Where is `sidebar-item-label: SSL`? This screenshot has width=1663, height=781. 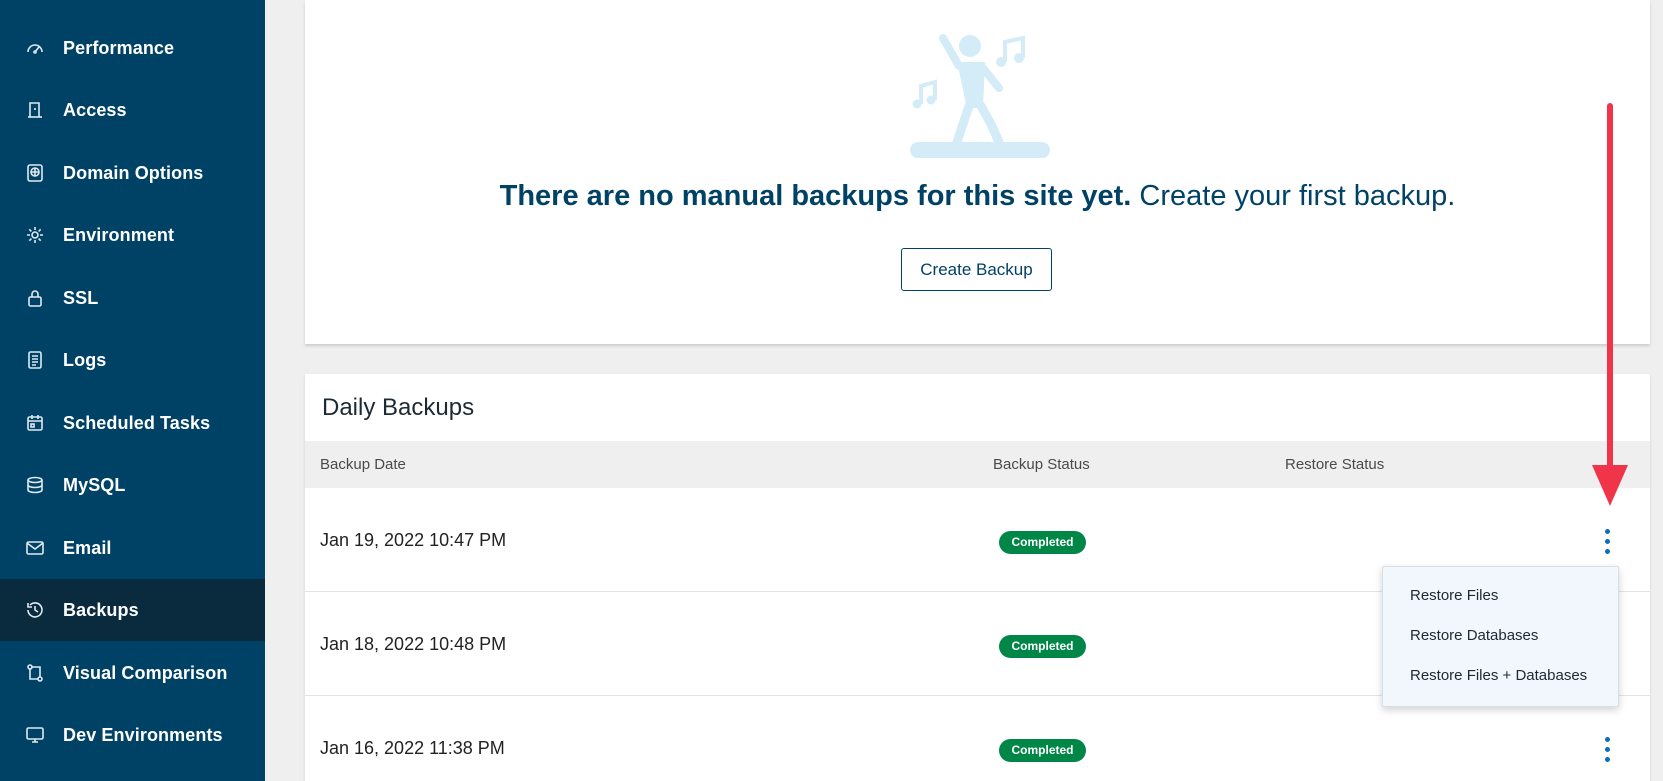
sidebar-item-label: SSL is located at coordinates (81, 297).